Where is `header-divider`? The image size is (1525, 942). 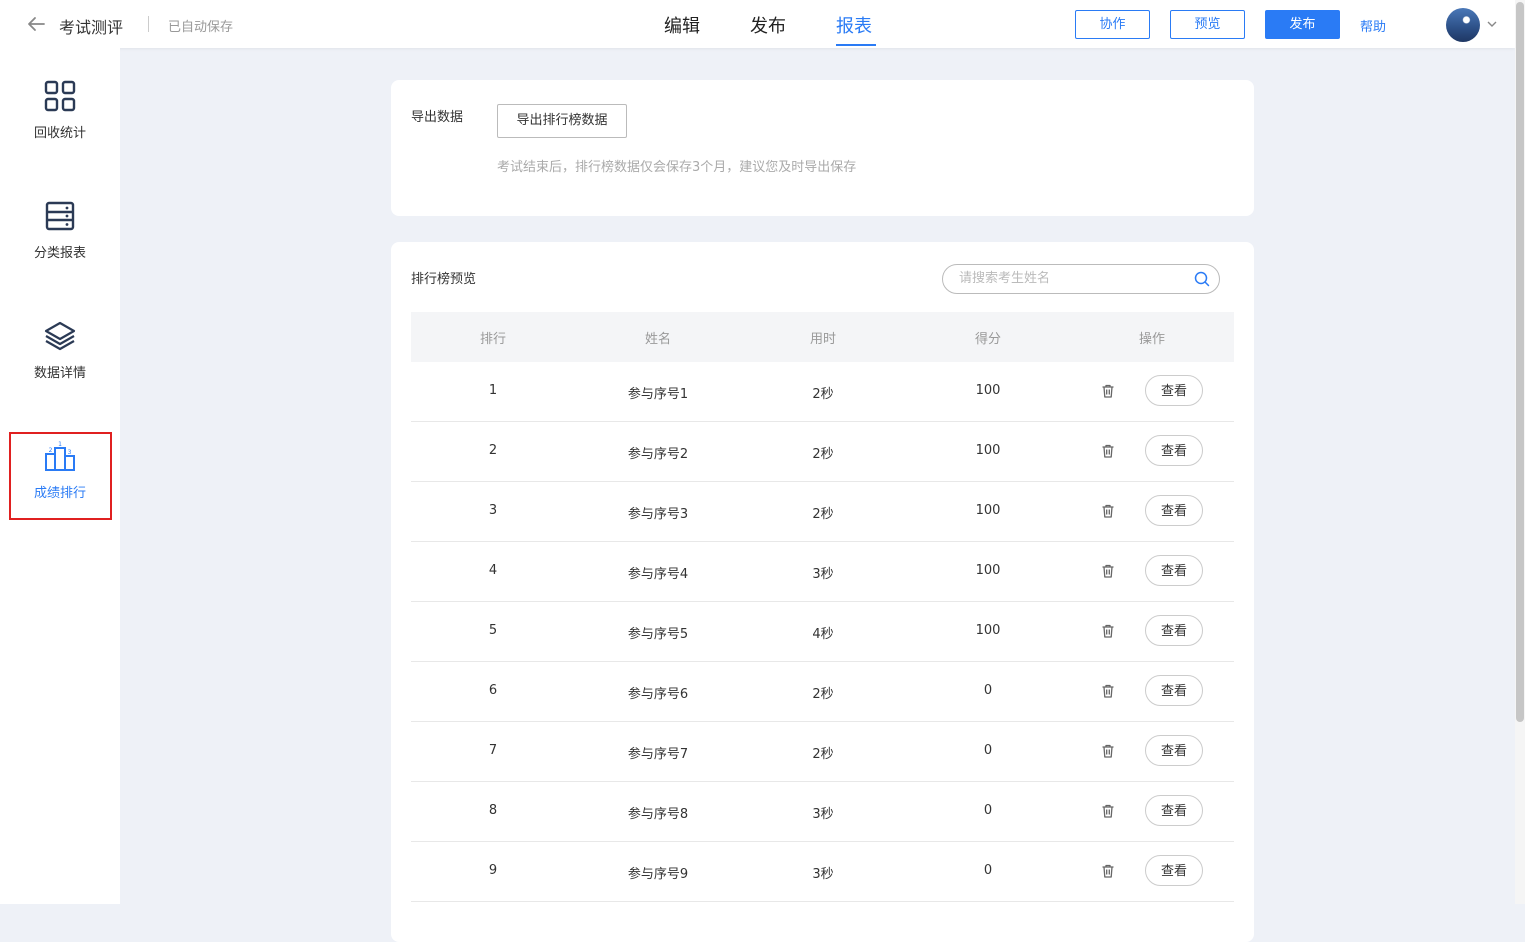
header-divider is located at coordinates (148, 24).